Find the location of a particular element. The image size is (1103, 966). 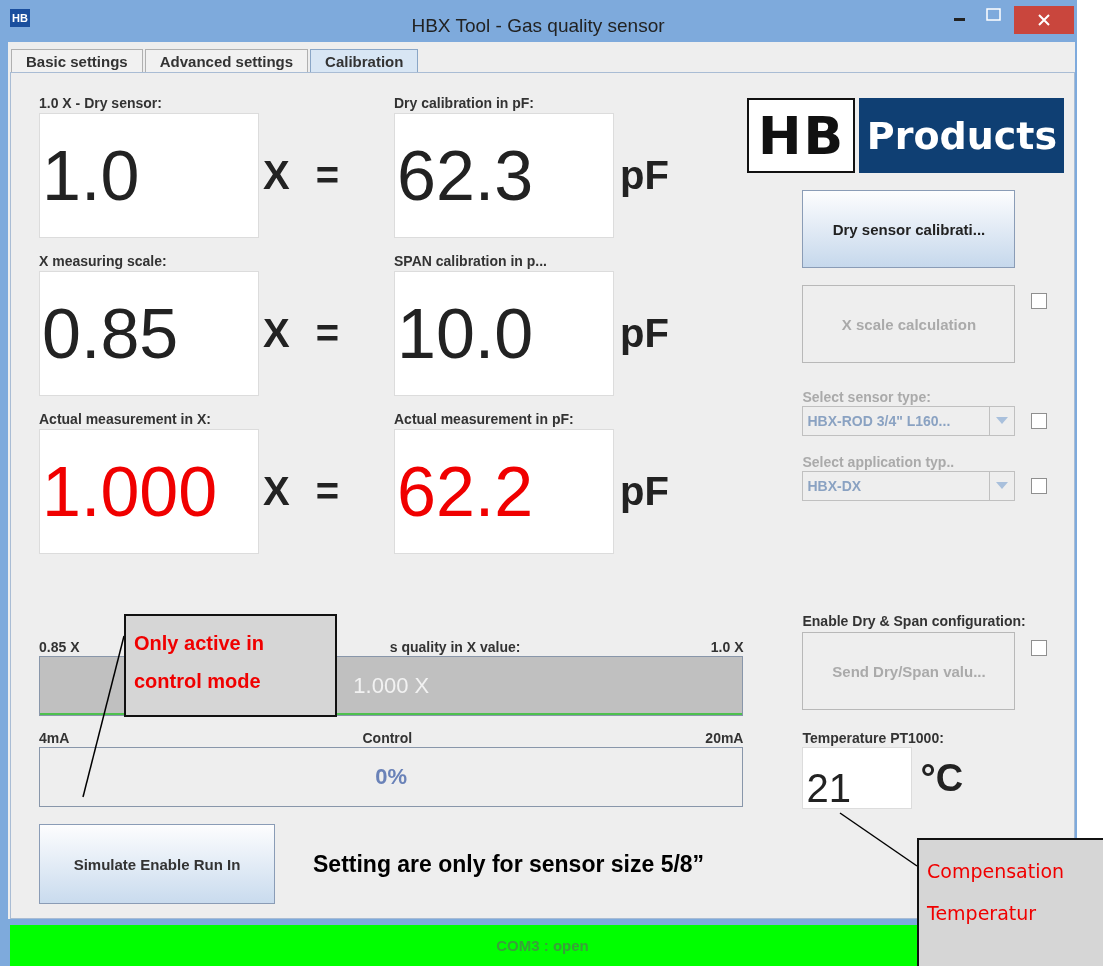

tab: Basic settings is located at coordinates (77, 60).